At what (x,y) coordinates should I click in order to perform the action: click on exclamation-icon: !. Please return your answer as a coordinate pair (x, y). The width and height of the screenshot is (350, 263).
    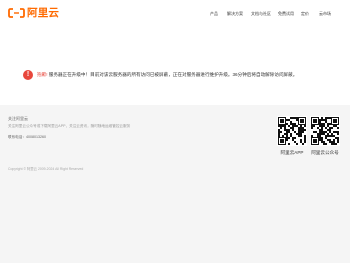
    Looking at the image, I should click on (28, 75).